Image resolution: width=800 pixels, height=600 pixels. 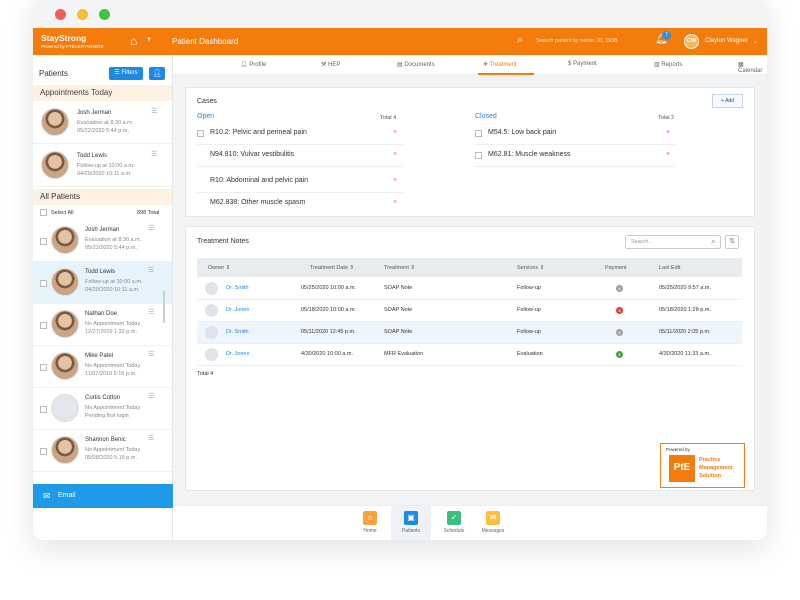 I want to click on tab-reports: ▥ Reports, so click(x=668, y=64).